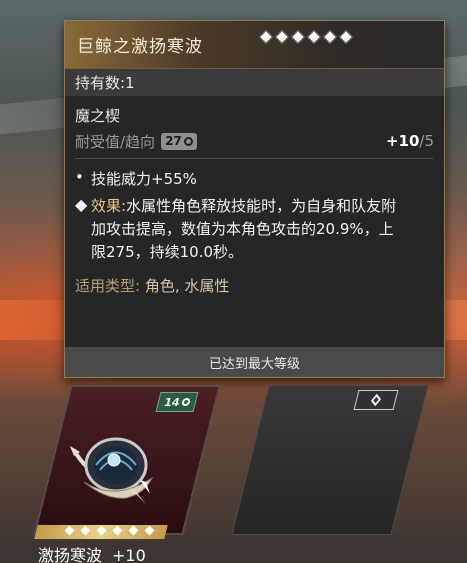 The image size is (467, 563). I want to click on diamond-outline-icon, so click(376, 400).